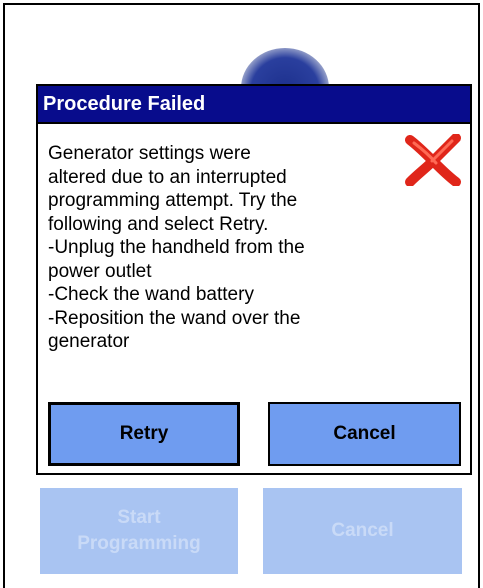 The height and width of the screenshot is (588, 483). What do you see at coordinates (362, 531) in the screenshot?
I see `background-cancel-button: Cancel` at bounding box center [362, 531].